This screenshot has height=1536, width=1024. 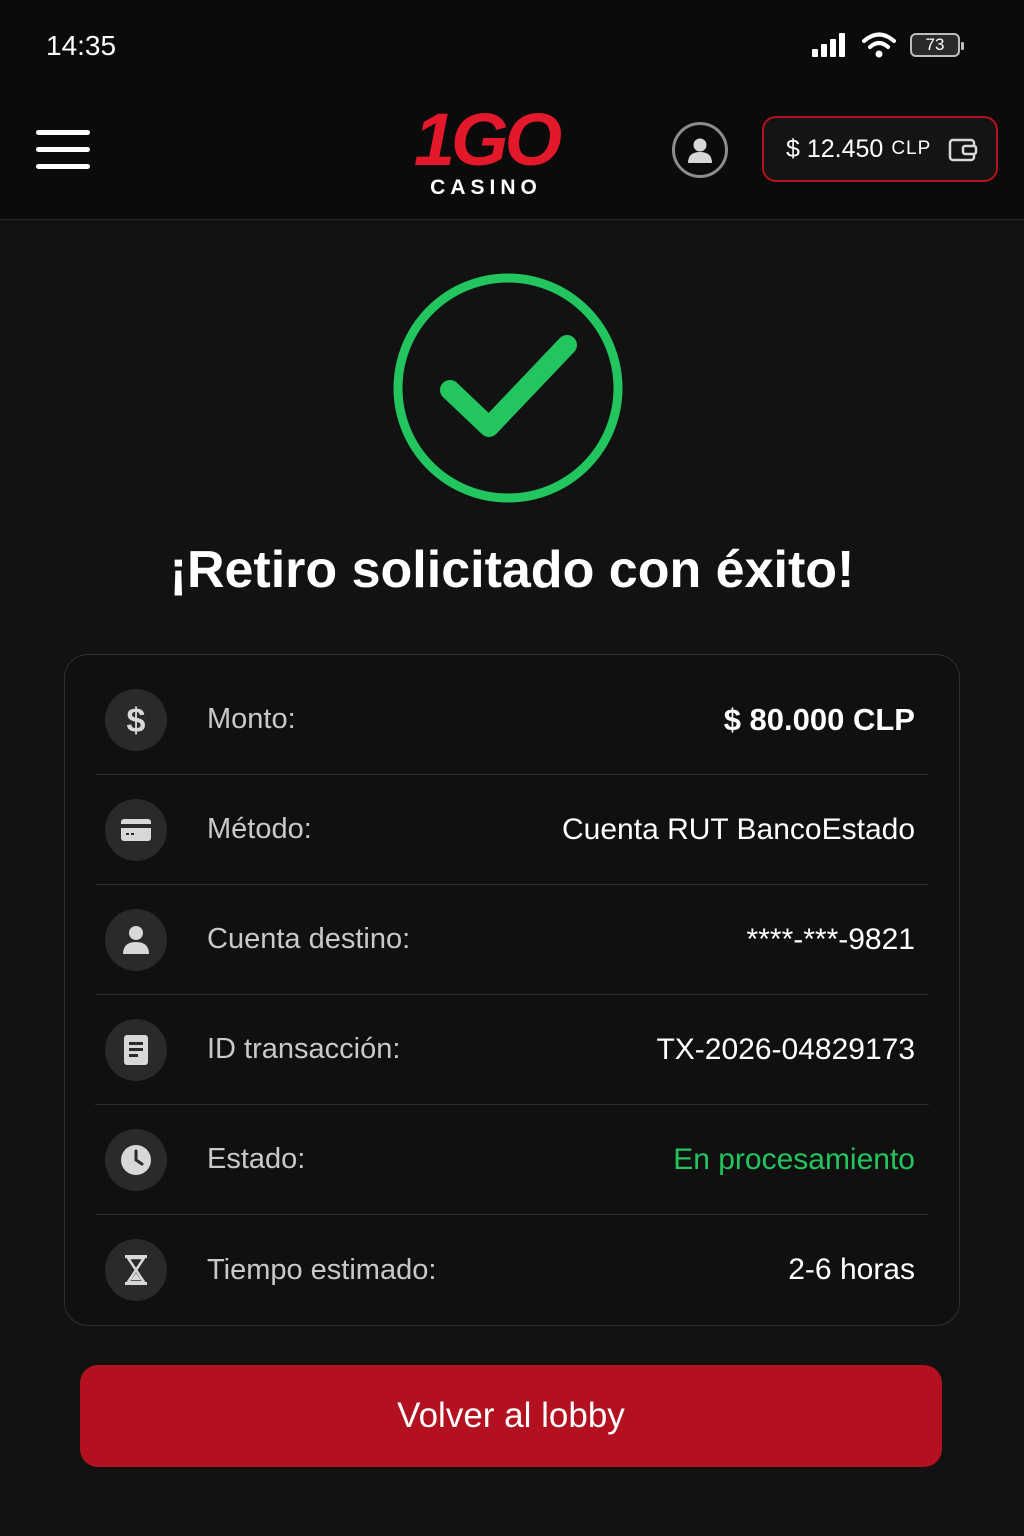 What do you see at coordinates (830, 939) in the screenshot?
I see `detail-value-destination: ****-***-9821` at bounding box center [830, 939].